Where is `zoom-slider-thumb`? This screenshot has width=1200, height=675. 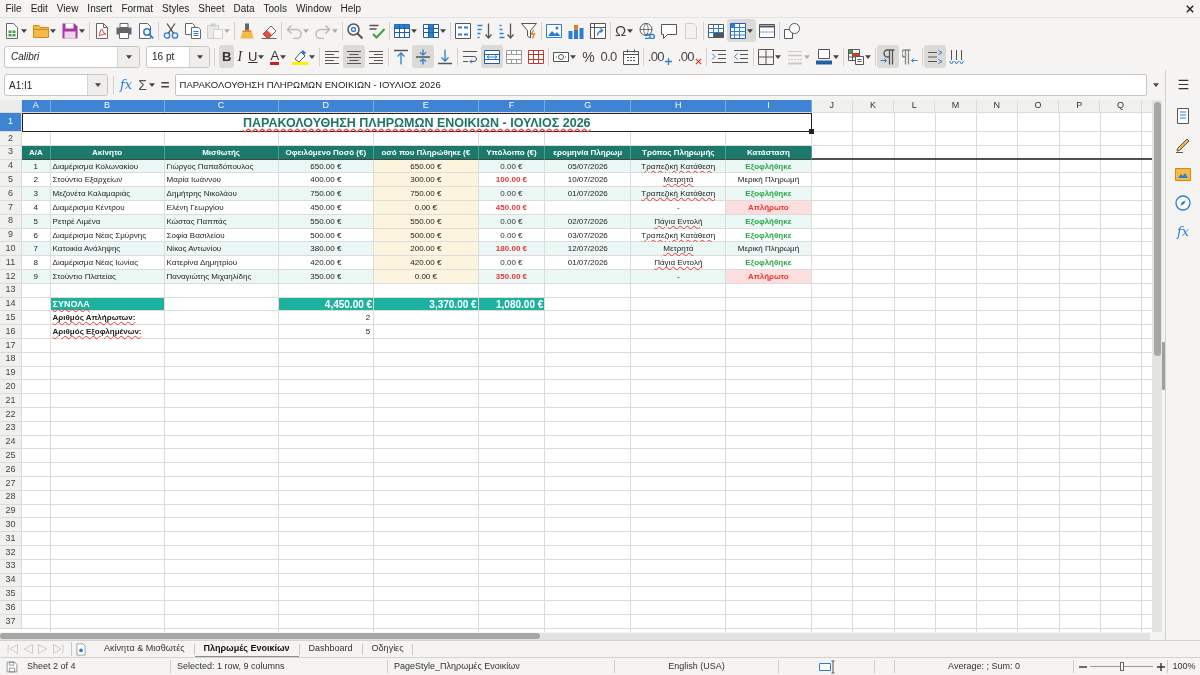
zoom-slider-thumb is located at coordinates (1121, 666).